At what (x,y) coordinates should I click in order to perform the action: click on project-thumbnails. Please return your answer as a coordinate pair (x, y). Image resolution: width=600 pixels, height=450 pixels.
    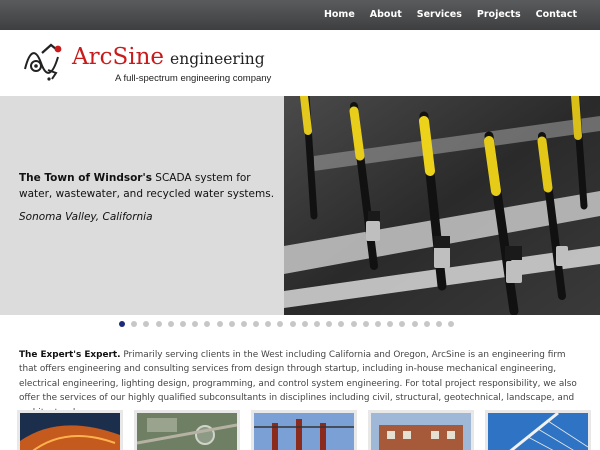
    Looking at the image, I should click on (308, 430).